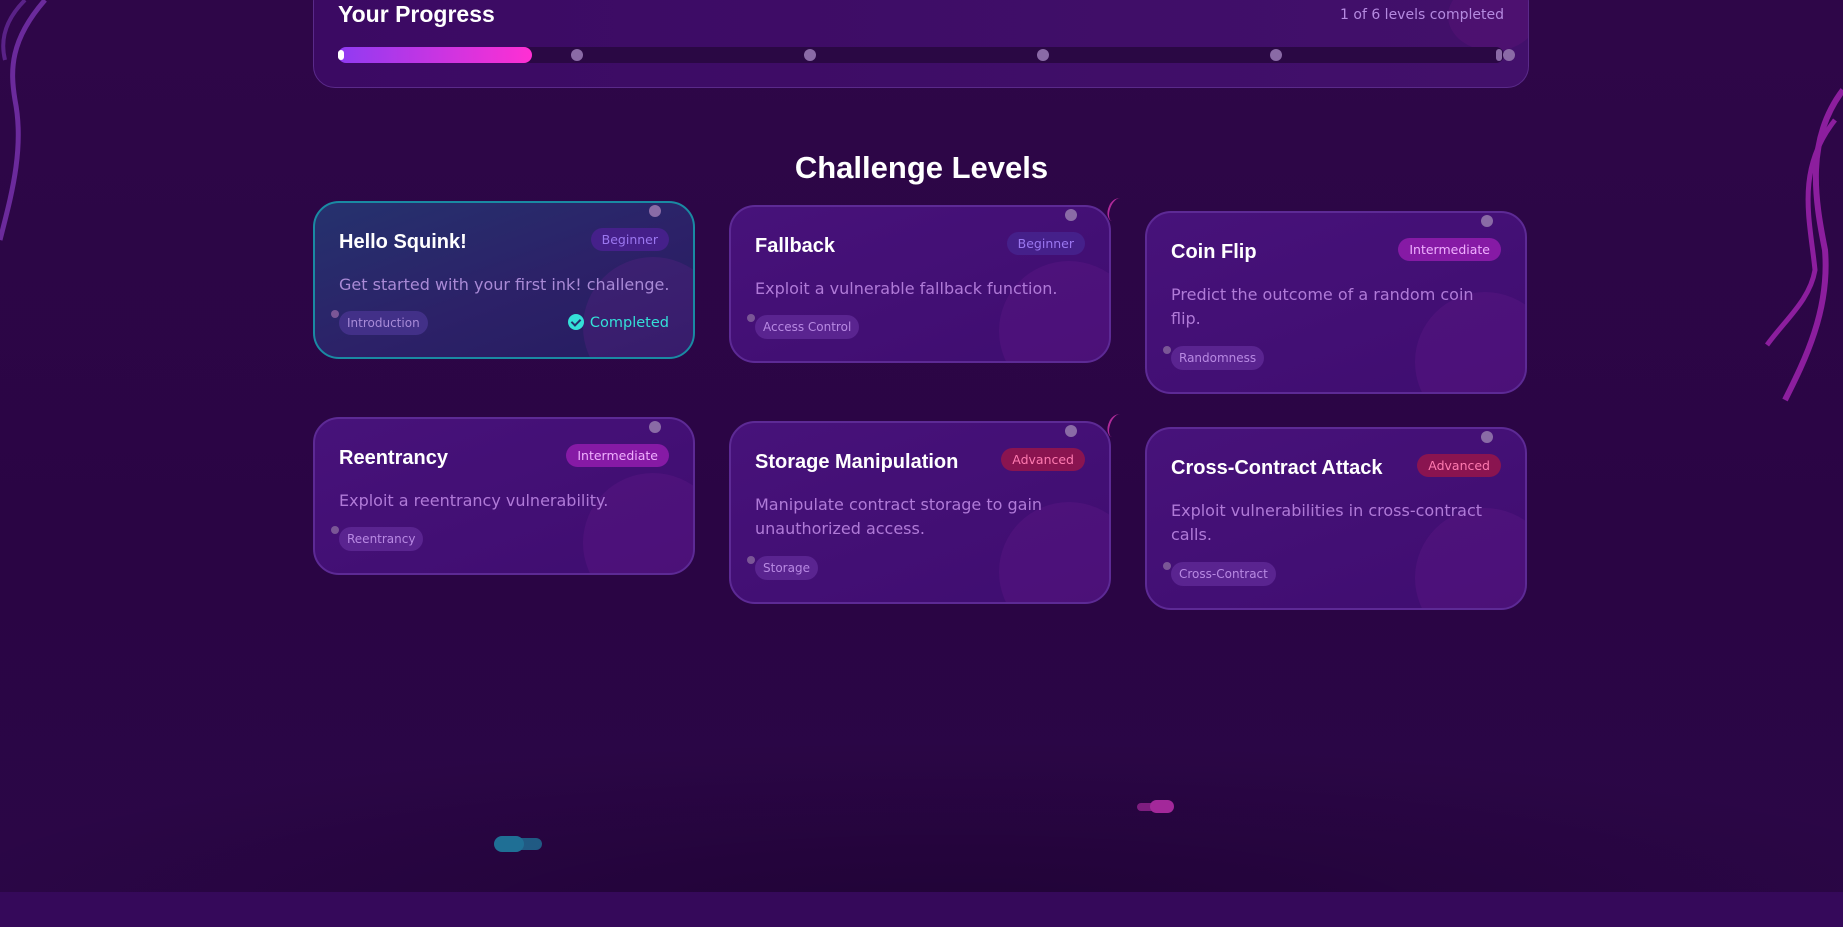 Image resolution: width=1843 pixels, height=927 pixels. I want to click on level-title: Cross-Contract Attack, so click(1277, 468).